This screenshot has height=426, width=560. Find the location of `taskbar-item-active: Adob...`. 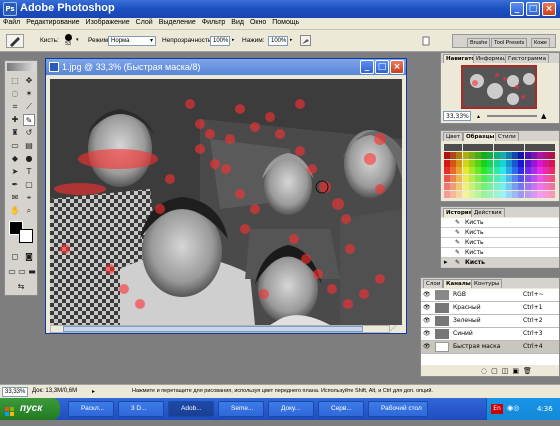

taskbar-item-active: Adob... is located at coordinates (191, 409).